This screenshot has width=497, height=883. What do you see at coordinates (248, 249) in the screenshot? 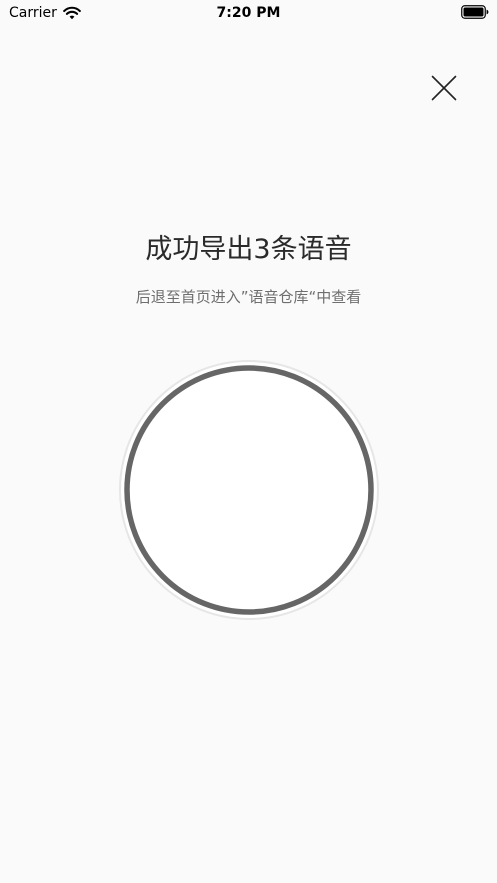
I see `page-title: 成功导出3条语音` at bounding box center [248, 249].